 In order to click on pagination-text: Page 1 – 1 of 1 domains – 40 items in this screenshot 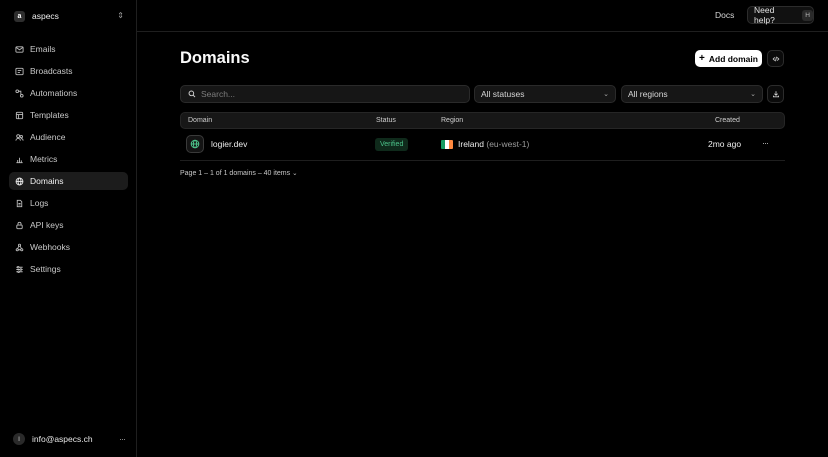, I will do `click(235, 173)`.